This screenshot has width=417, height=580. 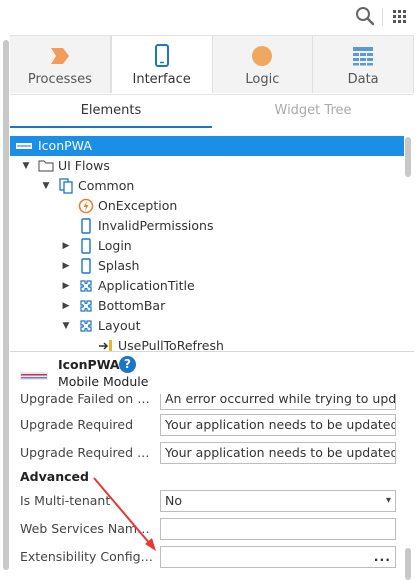 I want to click on tree-item-bottombar: ▶ BottomBar, so click(x=207, y=306).